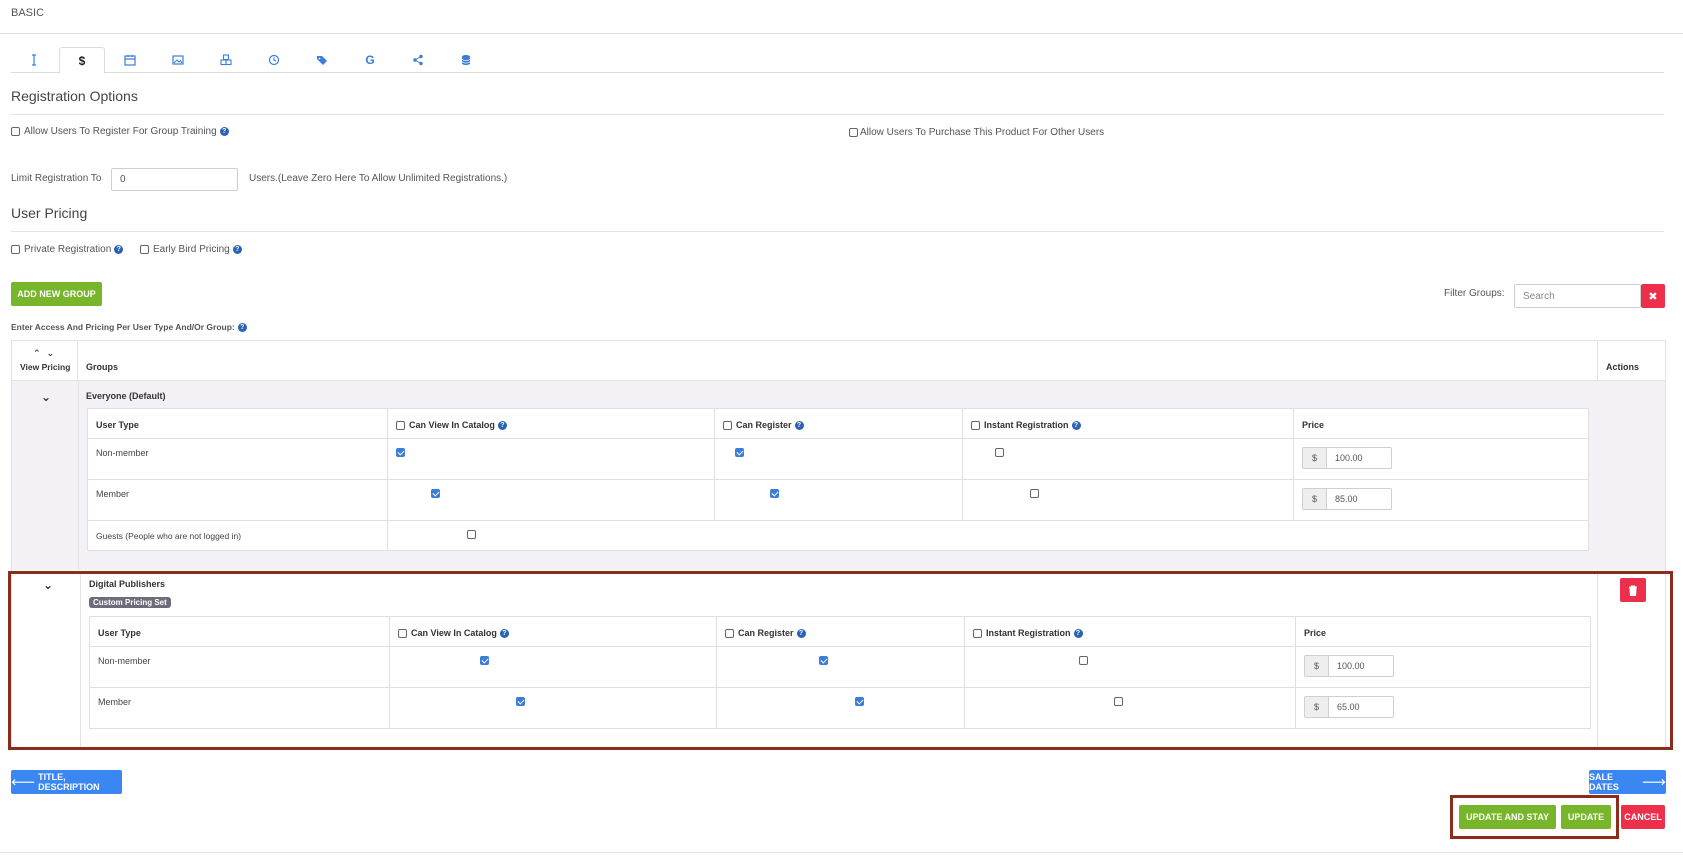  What do you see at coordinates (46, 397) in the screenshot?
I see `collapse-chevron-icon: ⌄` at bounding box center [46, 397].